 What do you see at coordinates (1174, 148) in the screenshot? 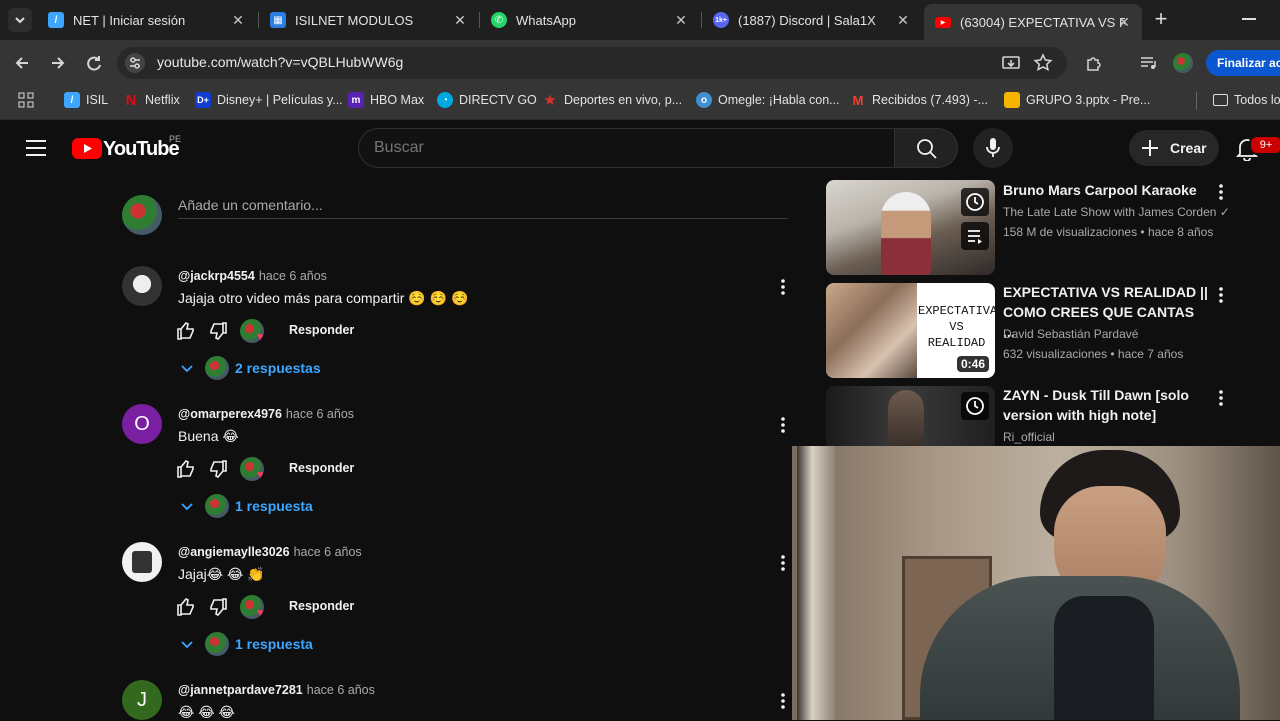
I see `create-button: Crear` at bounding box center [1174, 148].